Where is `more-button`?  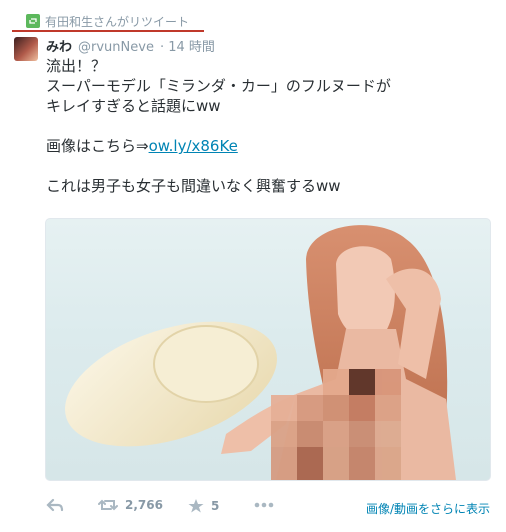
more-button is located at coordinates (264, 505).